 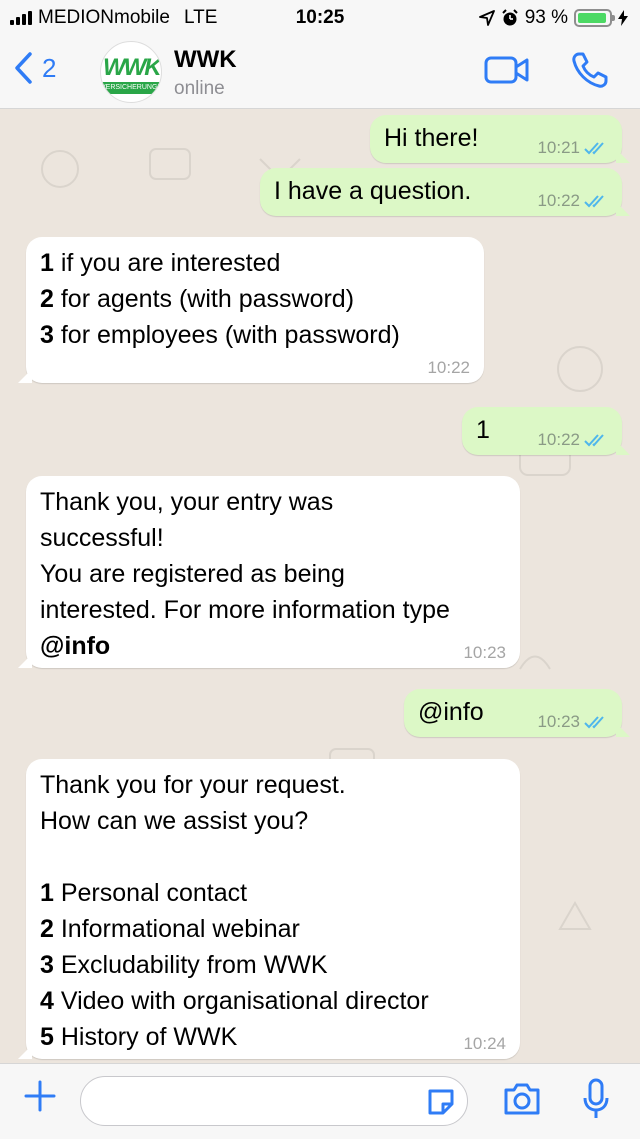 I want to click on voice-message-button, so click(x=596, y=1102).